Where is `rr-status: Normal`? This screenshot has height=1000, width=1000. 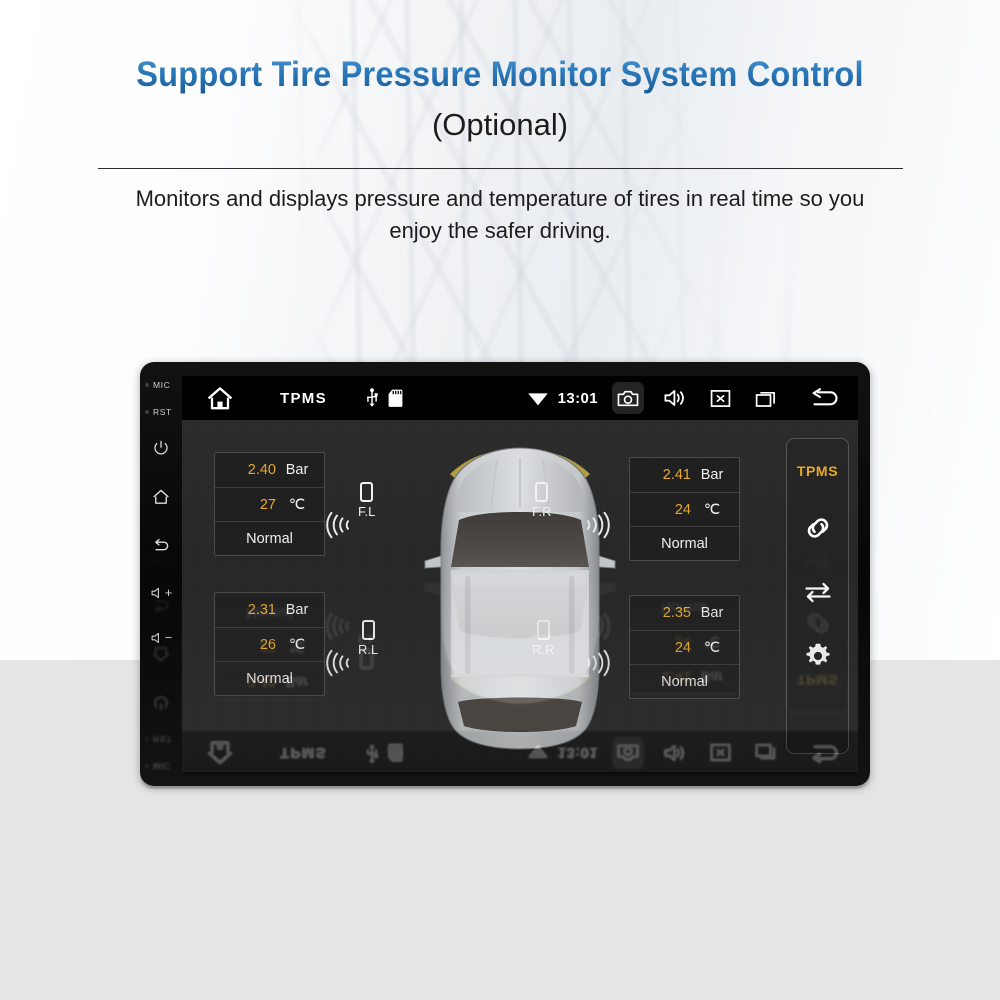 rr-status: Normal is located at coordinates (684, 681).